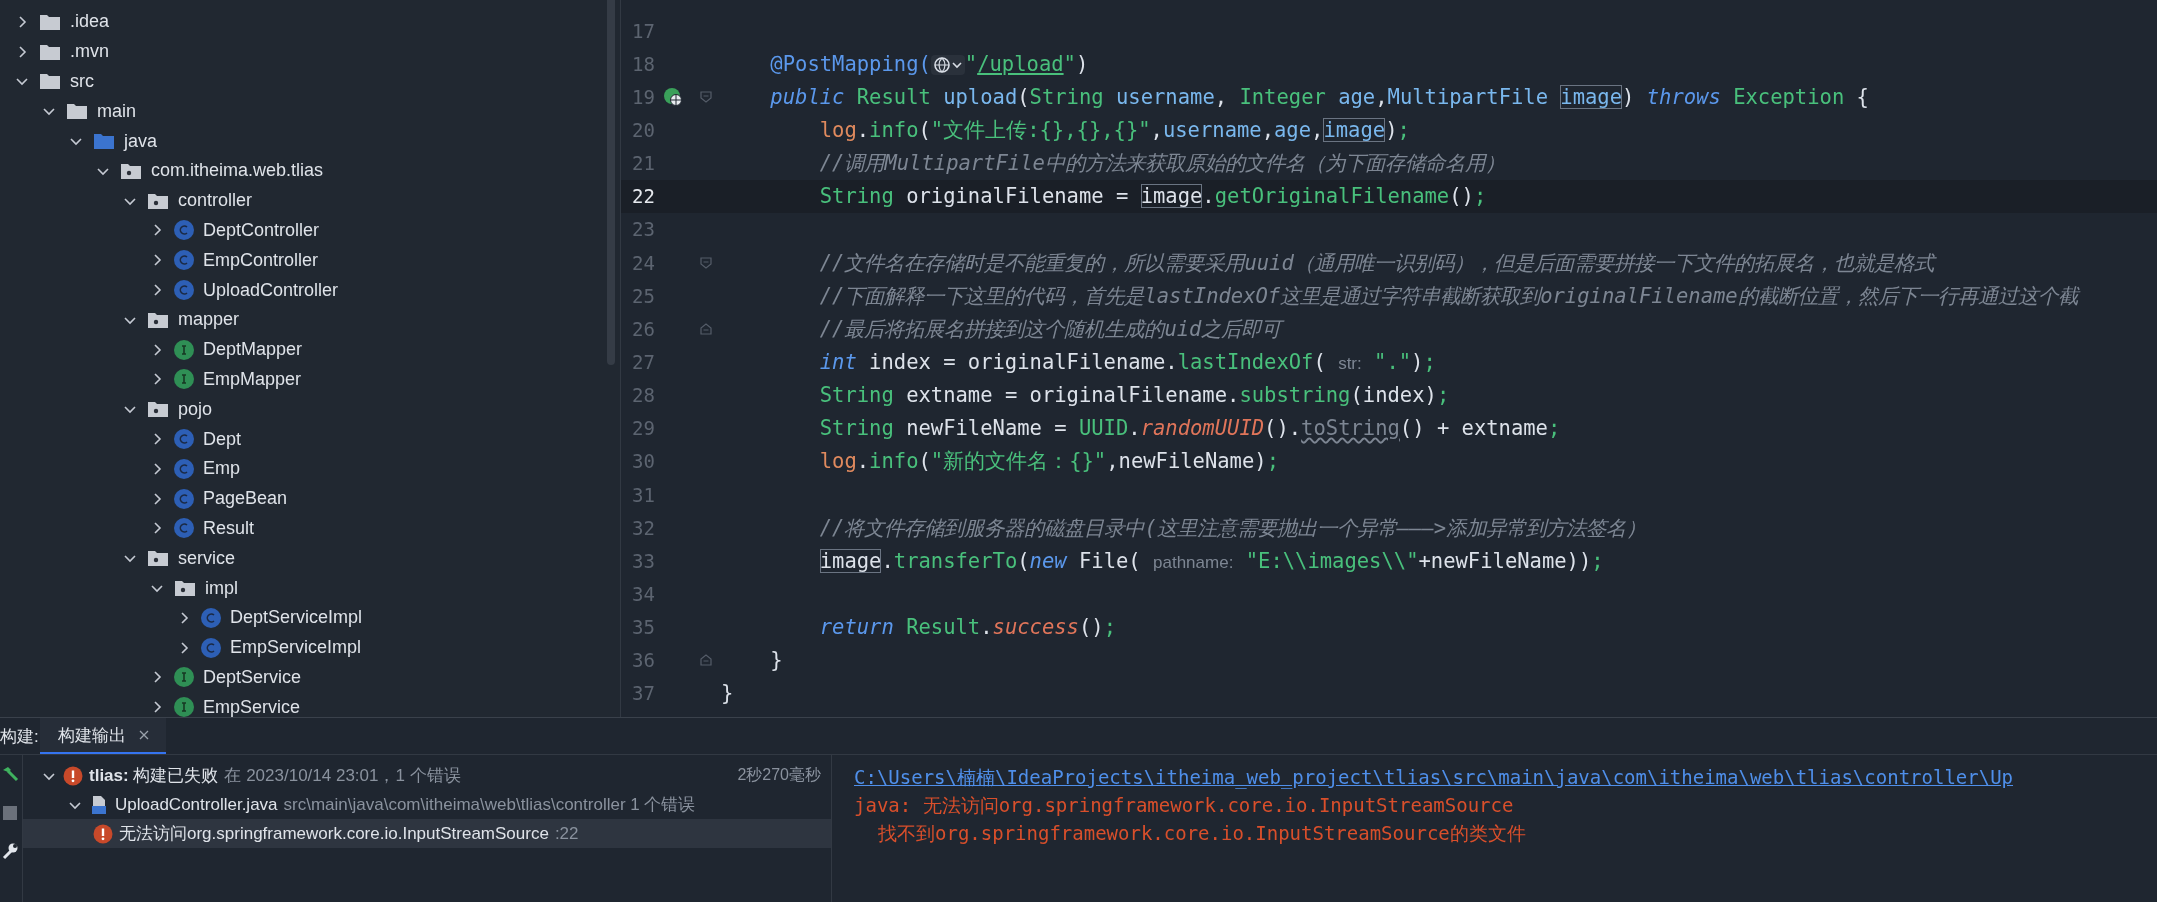  What do you see at coordinates (643, 63) in the screenshot?
I see `line-number: 18` at bounding box center [643, 63].